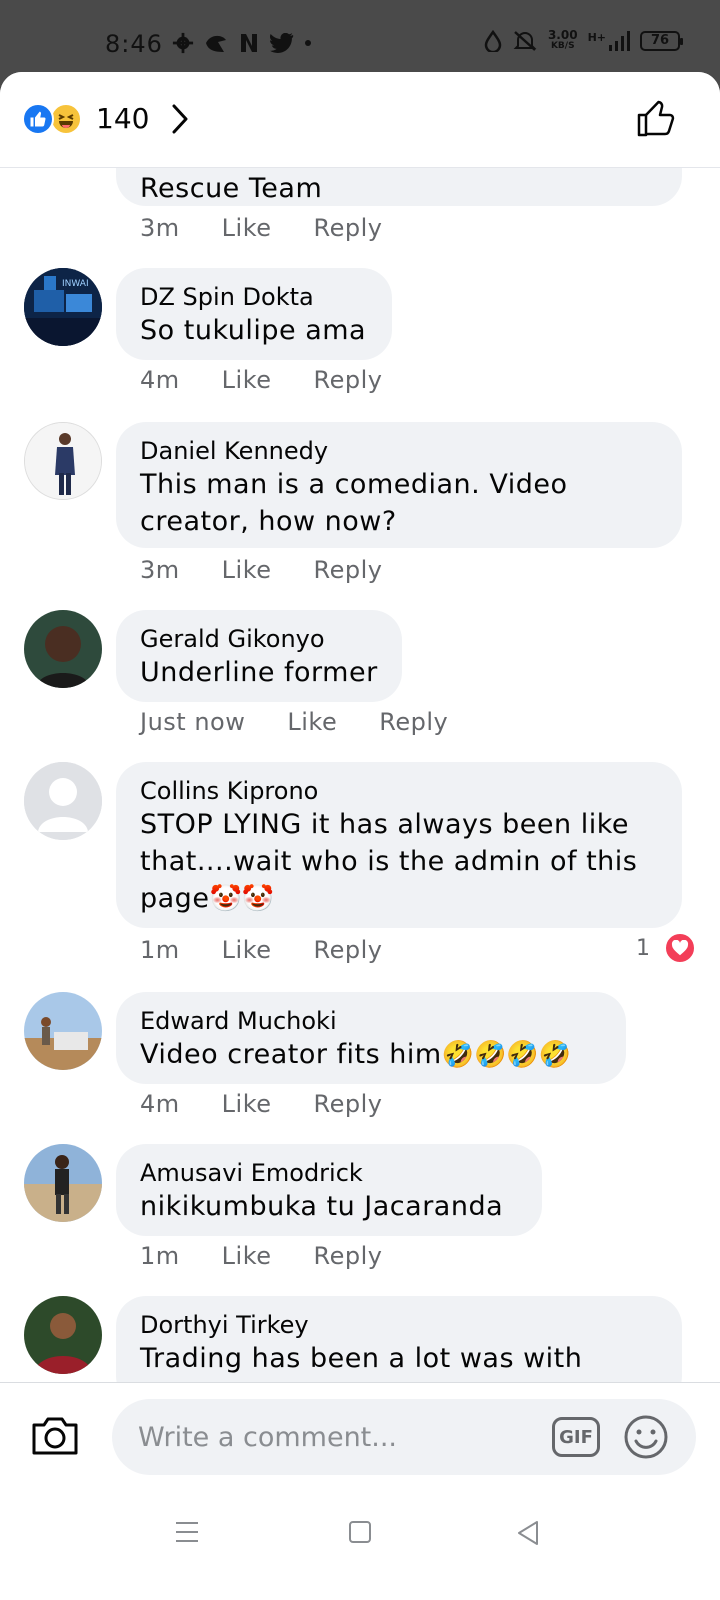 Image resolution: width=720 pixels, height=1600 pixels. What do you see at coordinates (183, 43) in the screenshot?
I see `settings-icon` at bounding box center [183, 43].